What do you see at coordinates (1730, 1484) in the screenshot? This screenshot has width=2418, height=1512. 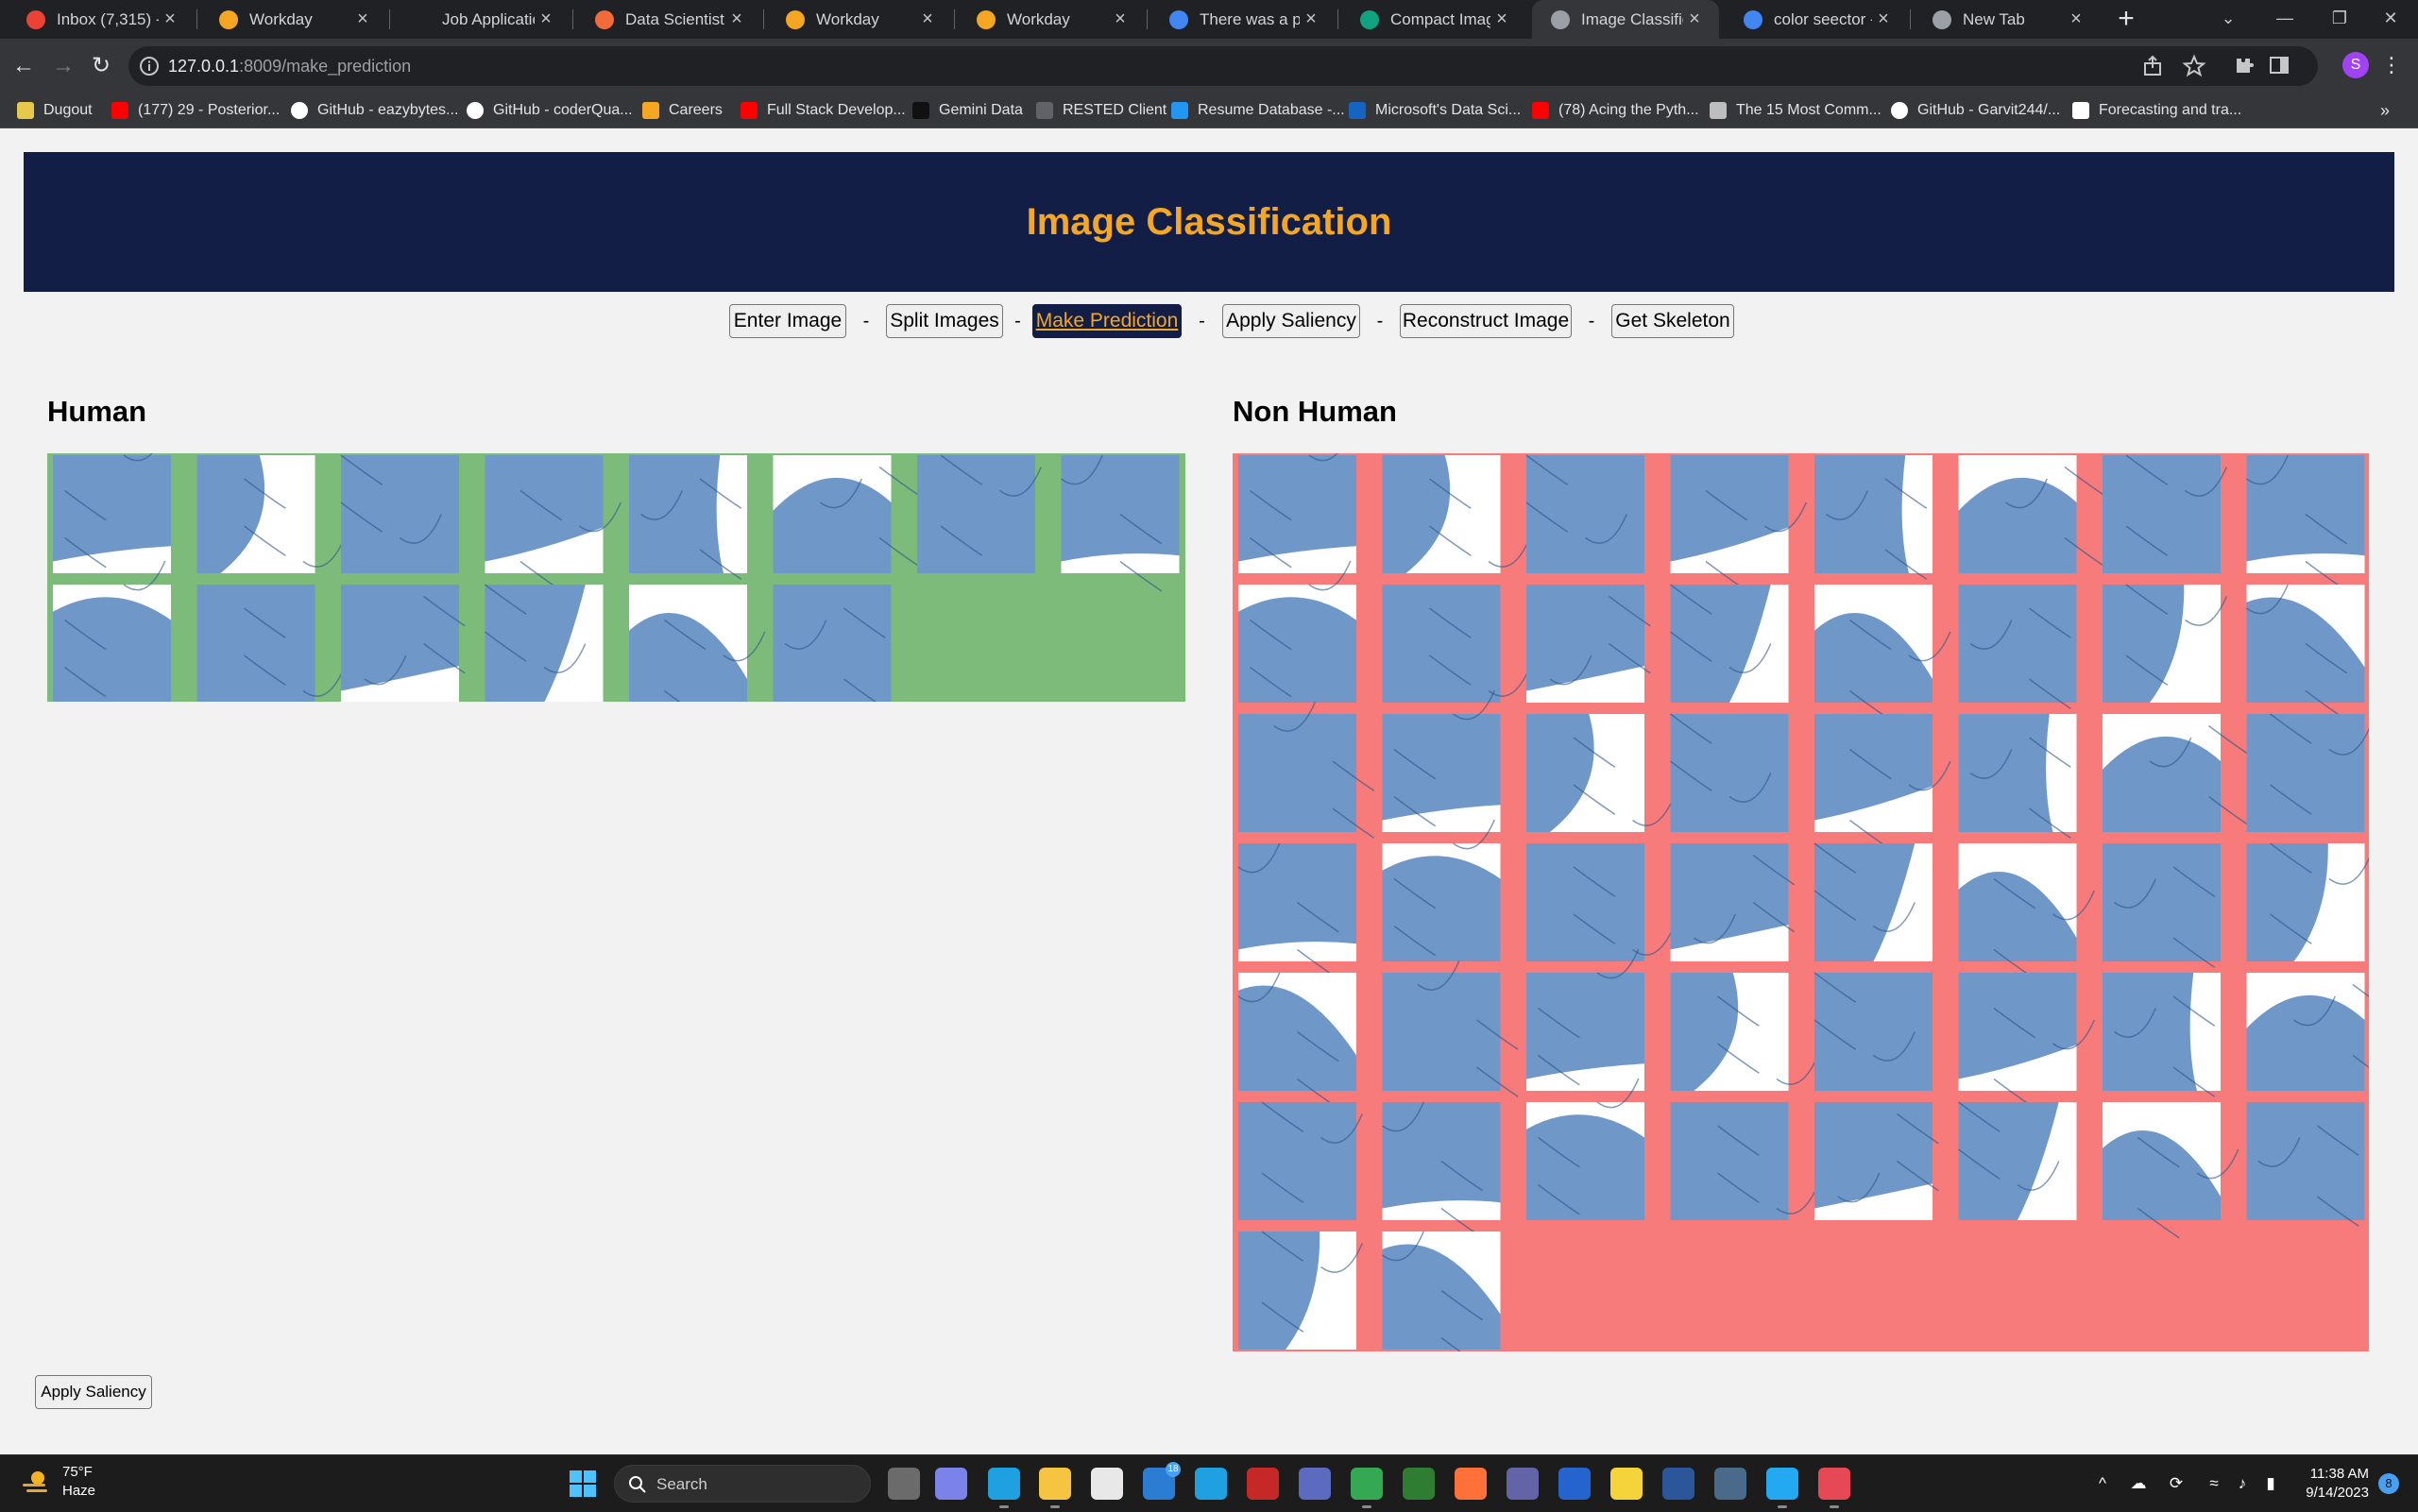 I see `performance-monitor-icon` at bounding box center [1730, 1484].